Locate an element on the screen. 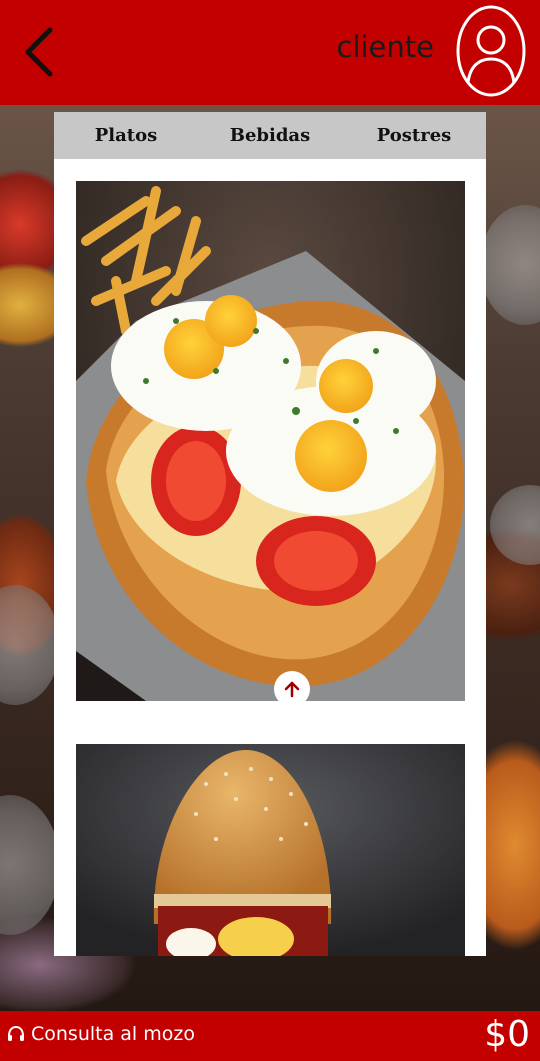 This screenshot has height=1061, width=540. arrow-up-icon is located at coordinates (292, 689).